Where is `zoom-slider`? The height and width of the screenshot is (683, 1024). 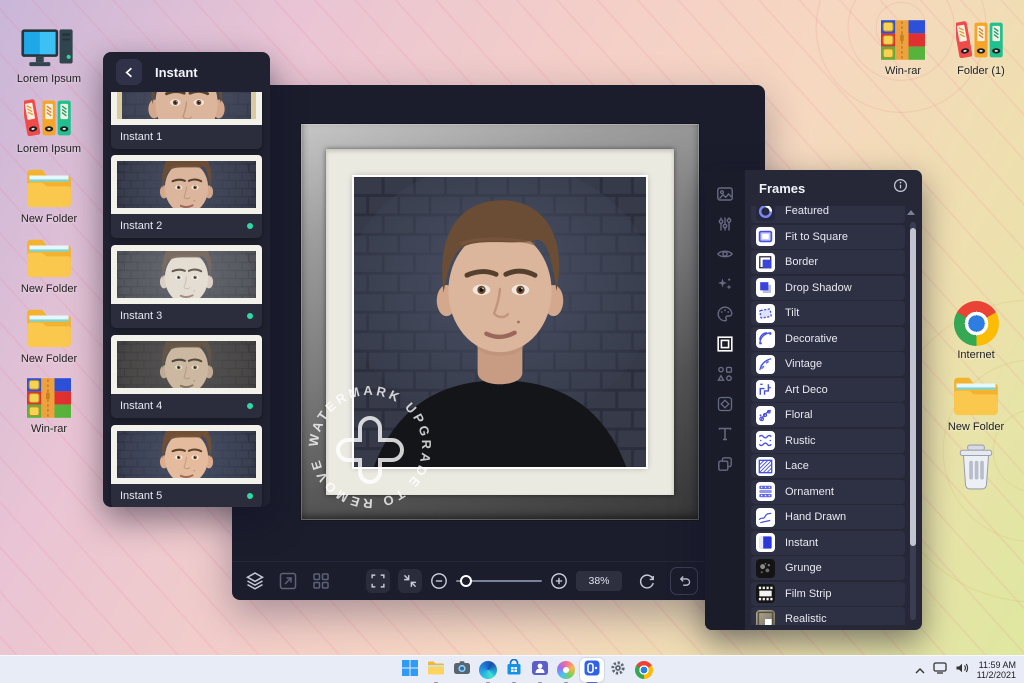
zoom-slider is located at coordinates (499, 581).